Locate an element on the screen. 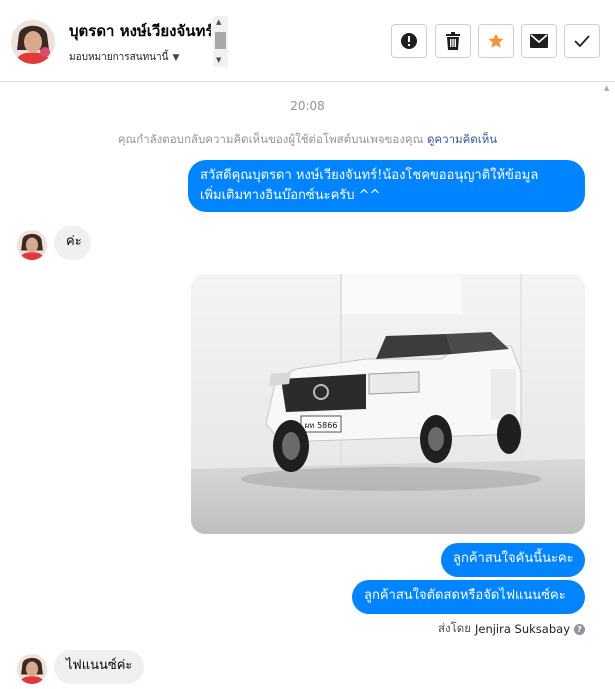  message-line: เพิ่มเติมทางอินบ๊อกซ์นะครับ ^^ is located at coordinates (290, 195).